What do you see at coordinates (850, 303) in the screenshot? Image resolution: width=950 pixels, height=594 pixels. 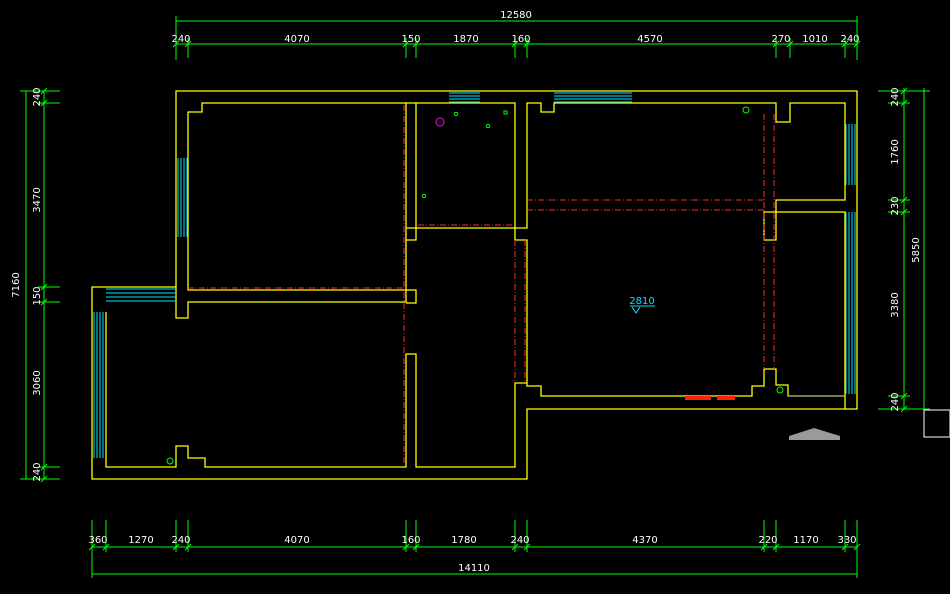 I see `window-right-lower` at bounding box center [850, 303].